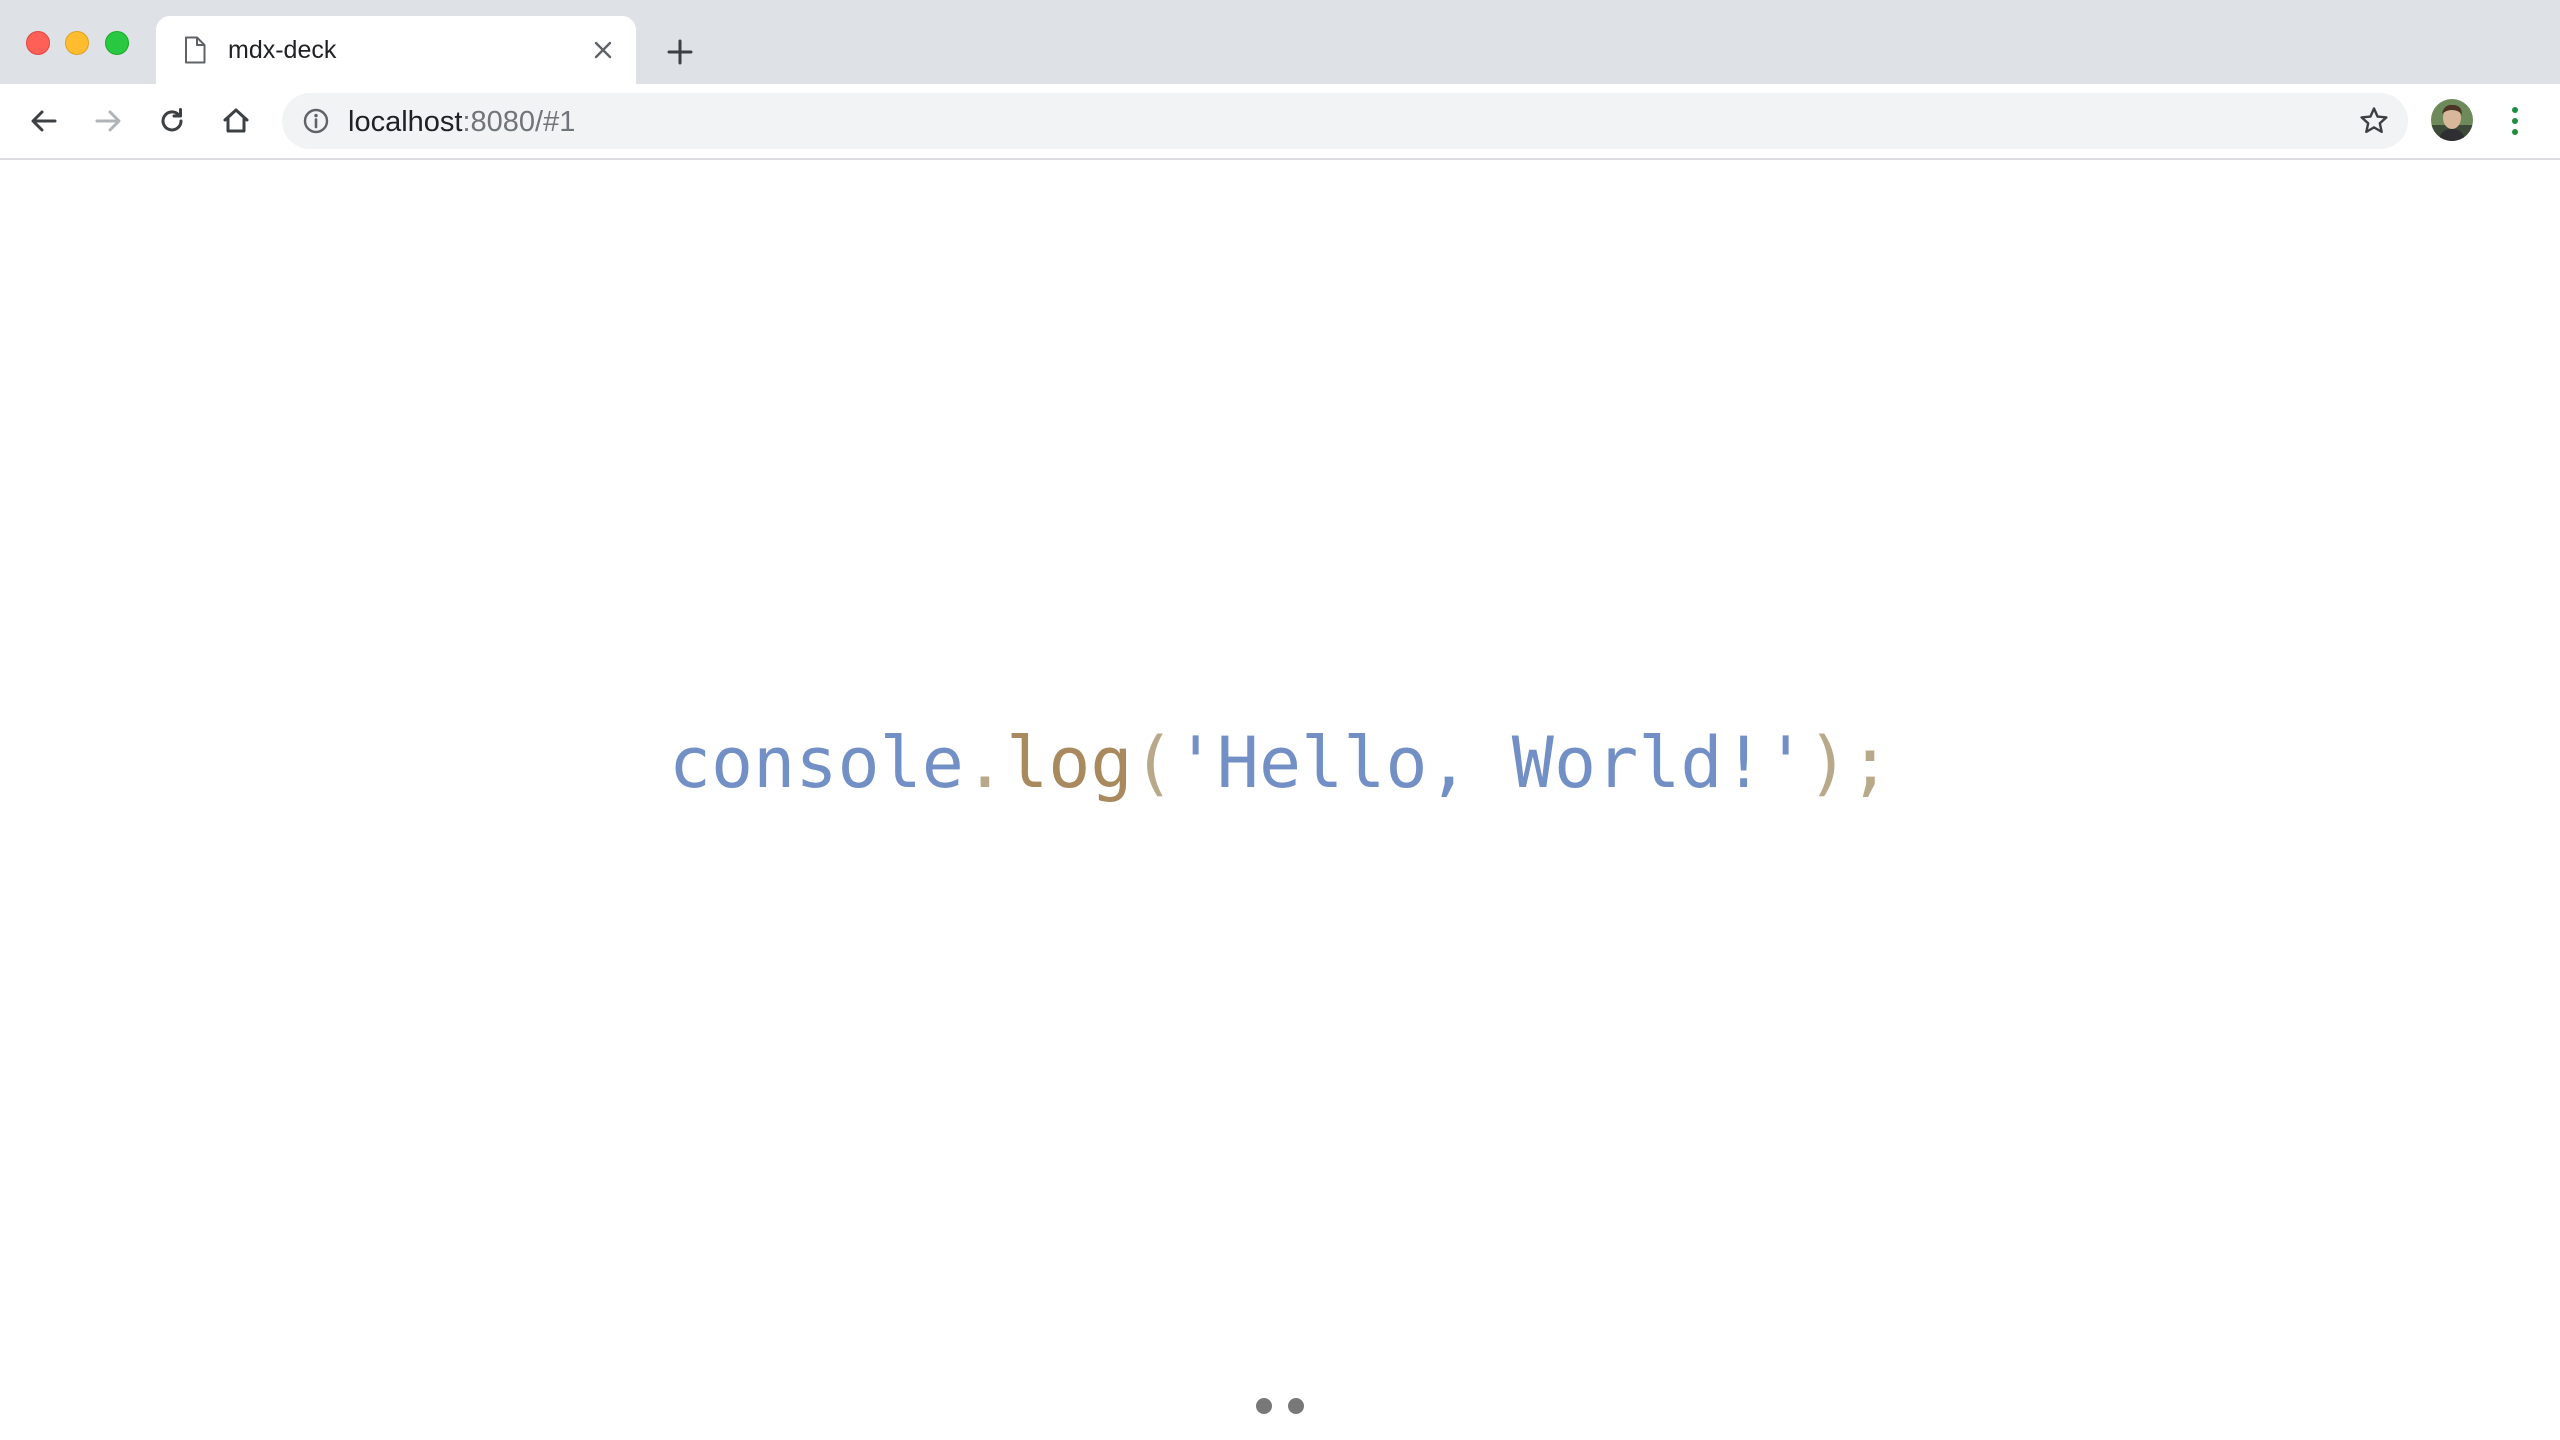 The image size is (2560, 1440). I want to click on back-button, so click(44, 121).